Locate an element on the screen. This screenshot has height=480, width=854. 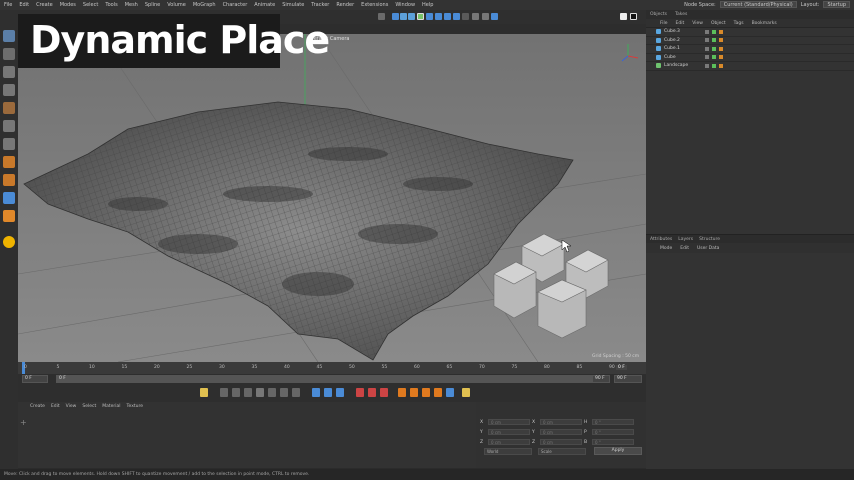
scale-tool-icon is located at coordinates (403, 16).